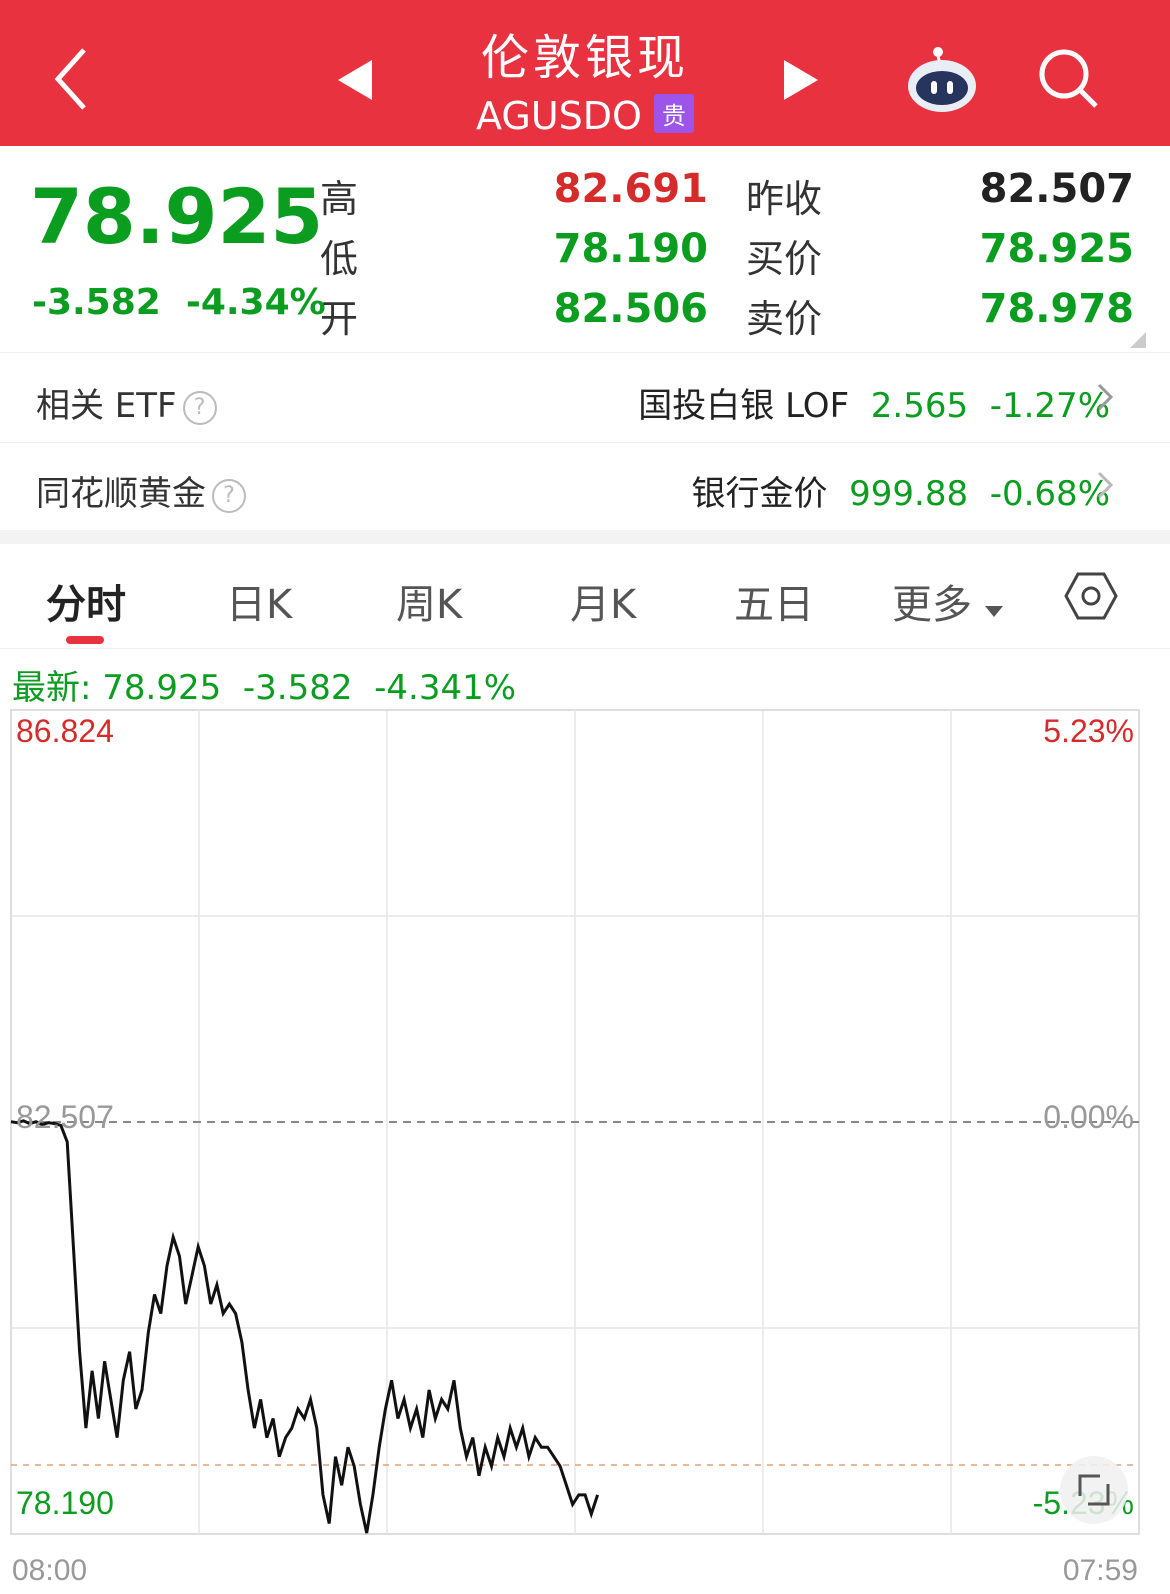  I want to click on tab-monthly-k: 月K, so click(603, 601).